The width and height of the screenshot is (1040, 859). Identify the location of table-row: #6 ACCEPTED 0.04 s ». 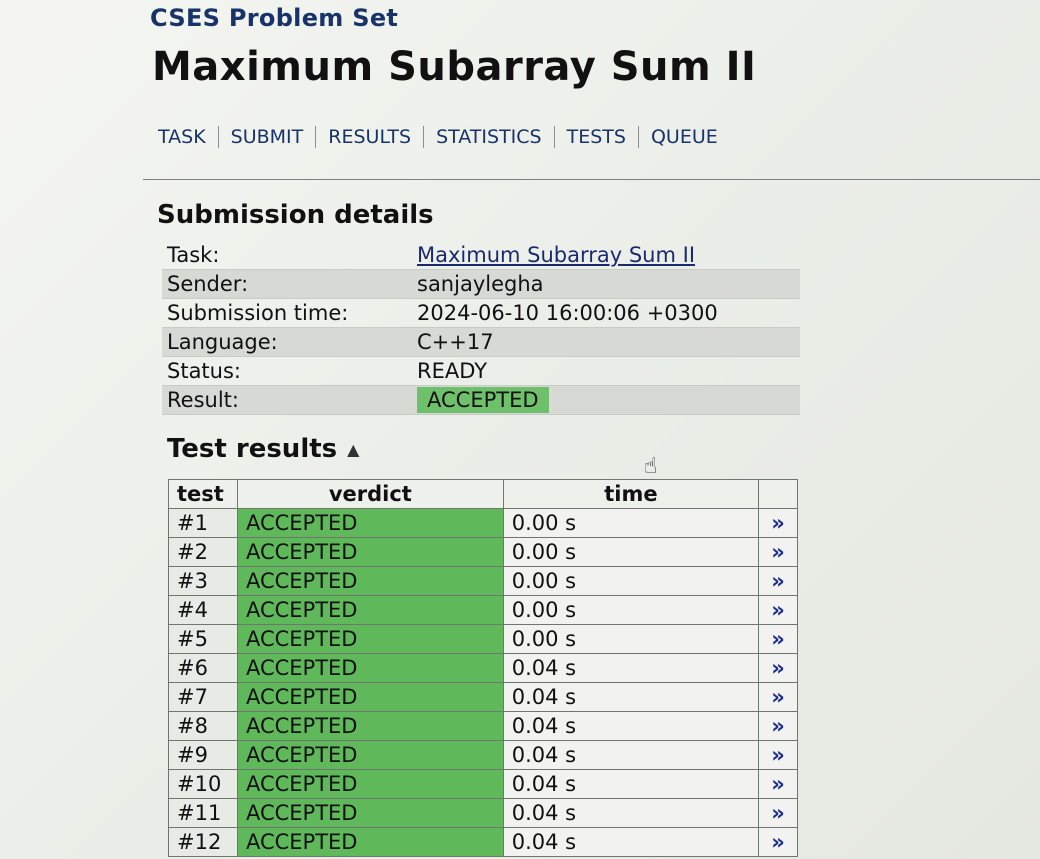
(483, 668).